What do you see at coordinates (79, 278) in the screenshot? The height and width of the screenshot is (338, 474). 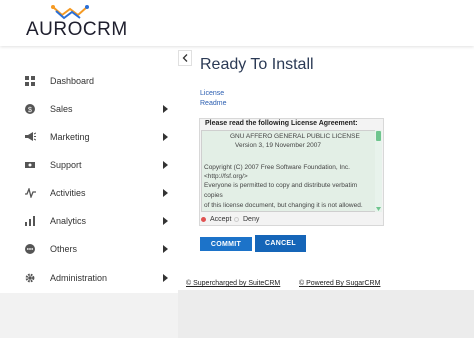 I see `sidebar-item-label: Administration` at bounding box center [79, 278].